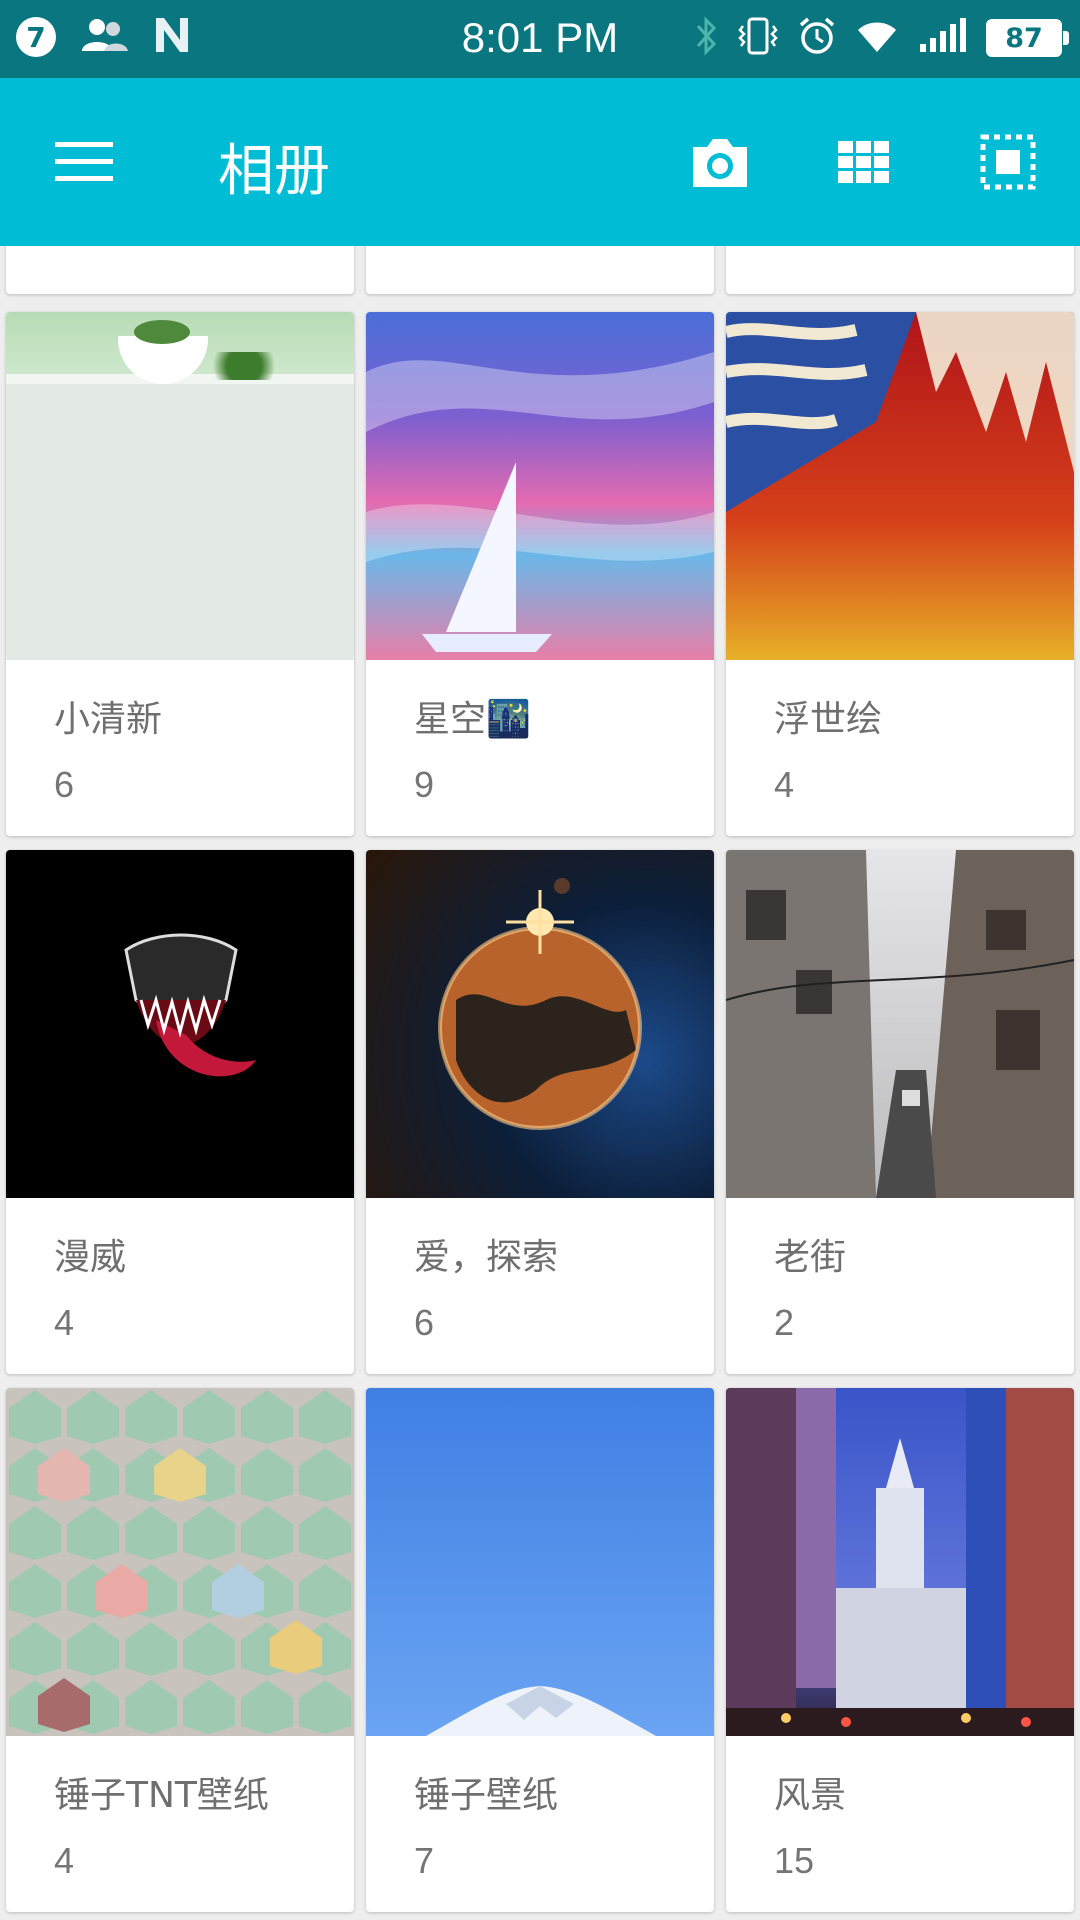 The height and width of the screenshot is (1920, 1080). Describe the element at coordinates (758, 38) in the screenshot. I see `vibrate-icon` at that location.